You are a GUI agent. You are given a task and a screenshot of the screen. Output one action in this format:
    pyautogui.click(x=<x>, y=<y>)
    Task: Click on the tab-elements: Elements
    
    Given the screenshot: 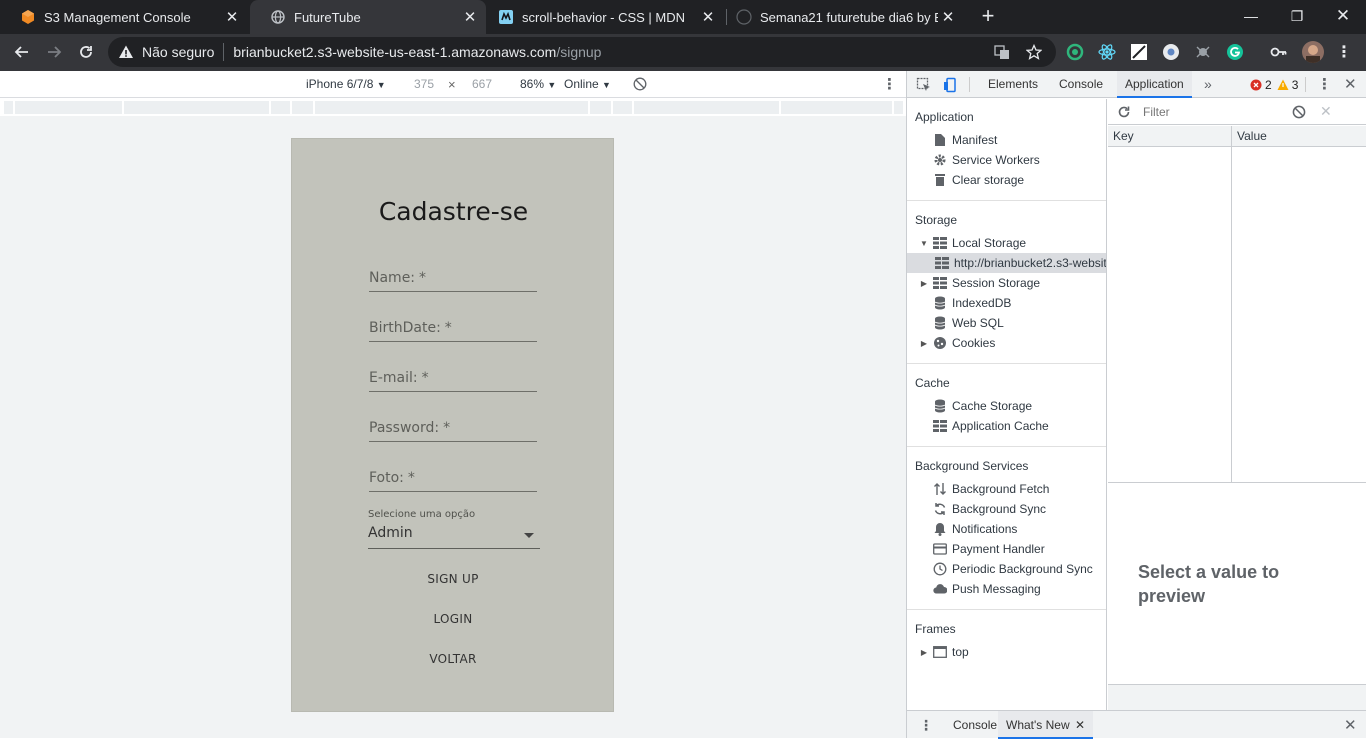 What is the action you would take?
    pyautogui.click(x=1013, y=84)
    